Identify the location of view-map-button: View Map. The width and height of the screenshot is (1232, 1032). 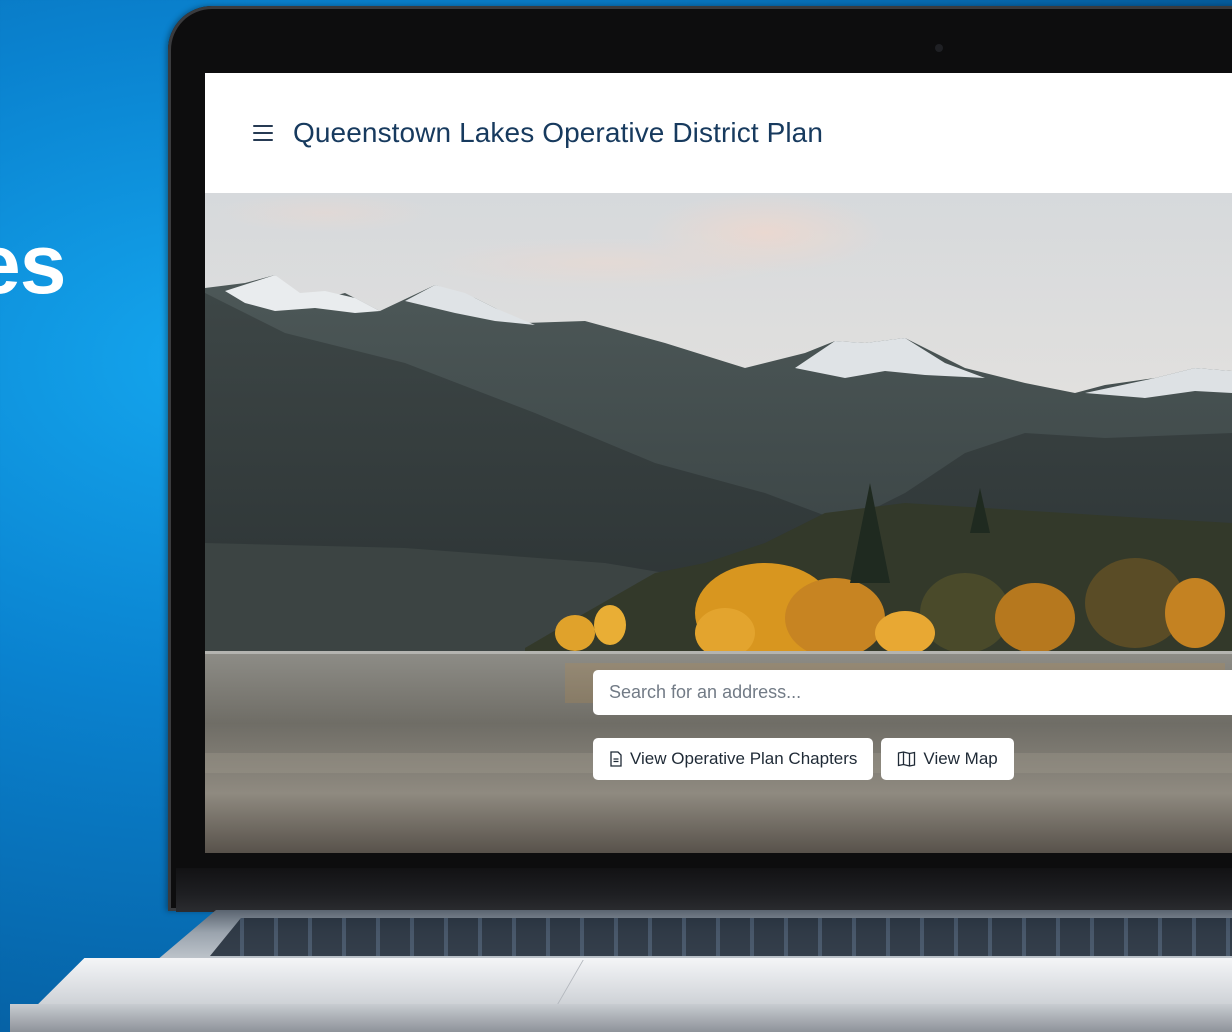
(947, 759).